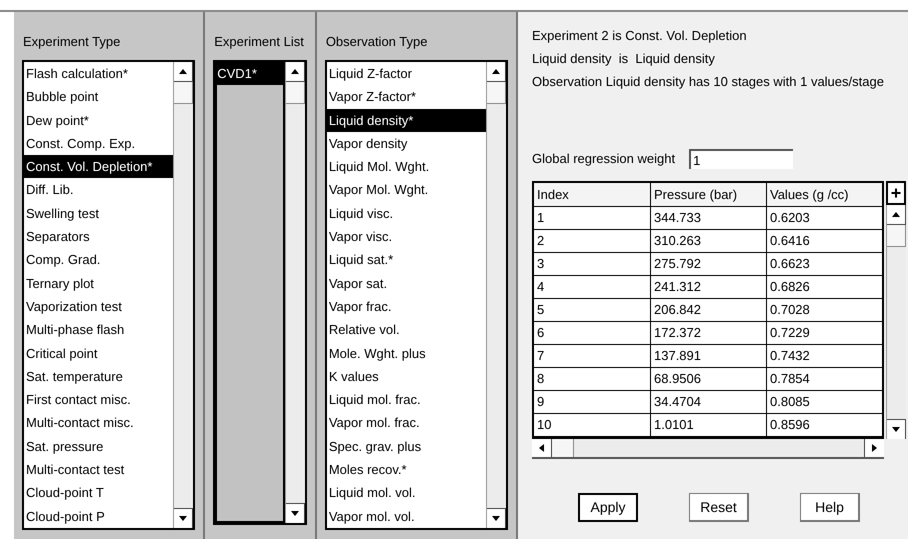  What do you see at coordinates (708, 218) in the screenshot?
I see `table-cell: 344.733` at bounding box center [708, 218].